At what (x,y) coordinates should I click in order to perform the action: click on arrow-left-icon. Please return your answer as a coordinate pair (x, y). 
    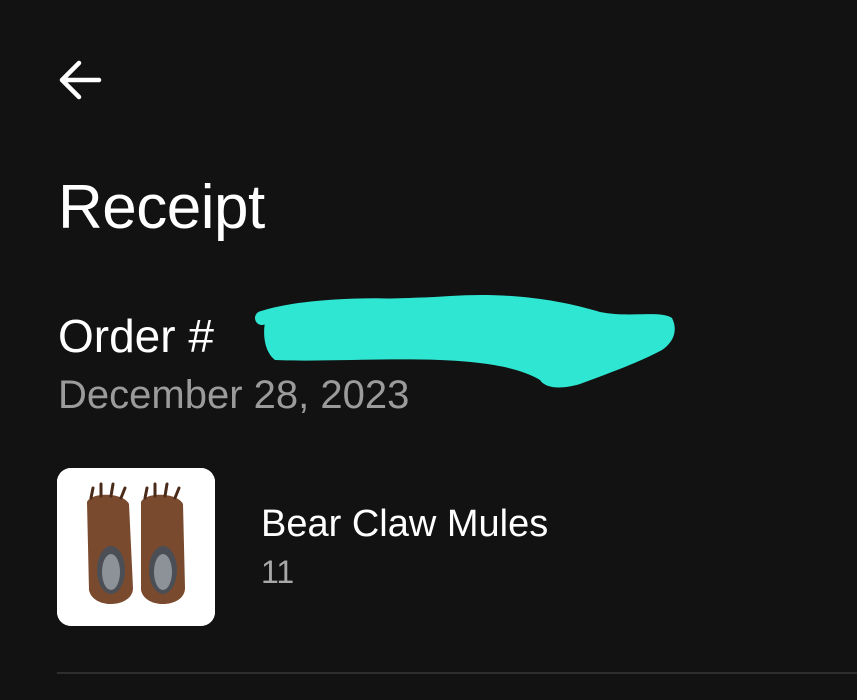
    Looking at the image, I should click on (80, 80).